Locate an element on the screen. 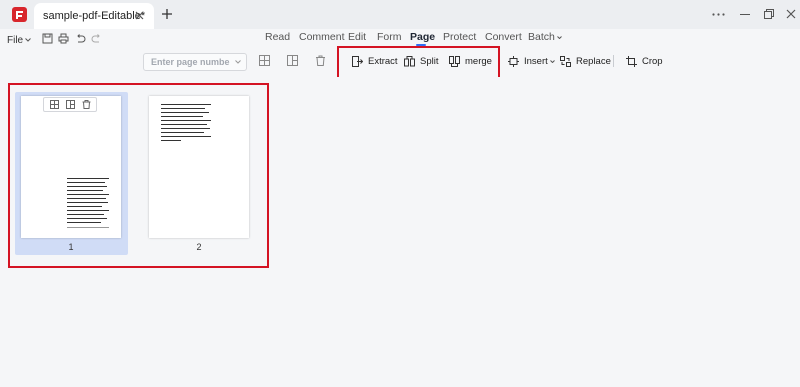  crop-icon is located at coordinates (631, 61).